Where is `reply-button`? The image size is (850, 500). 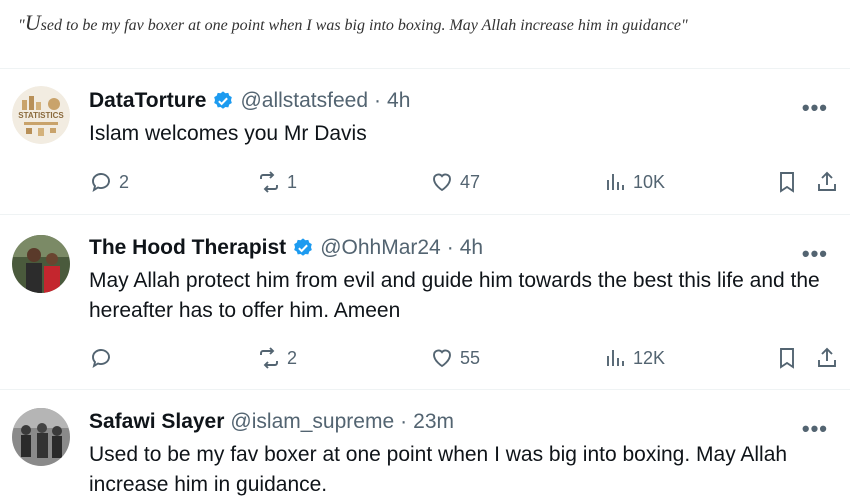
reply-button is located at coordinates (104, 358).